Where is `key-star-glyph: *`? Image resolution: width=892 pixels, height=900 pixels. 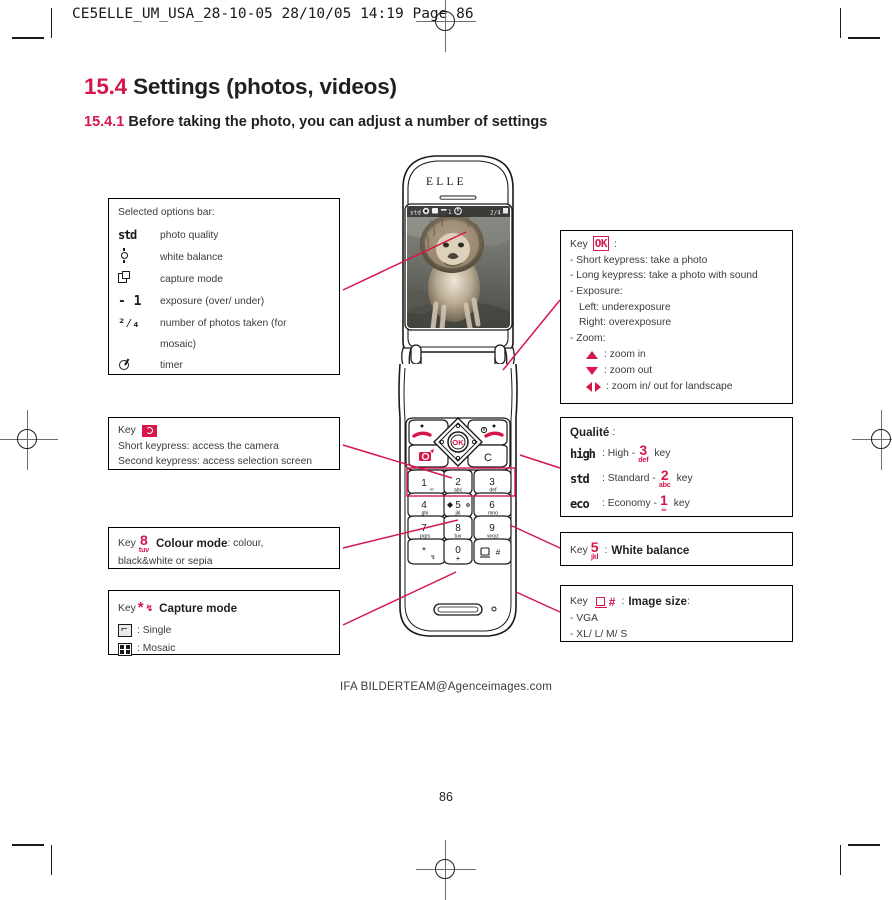 key-star-glyph: * is located at coordinates (140, 607).